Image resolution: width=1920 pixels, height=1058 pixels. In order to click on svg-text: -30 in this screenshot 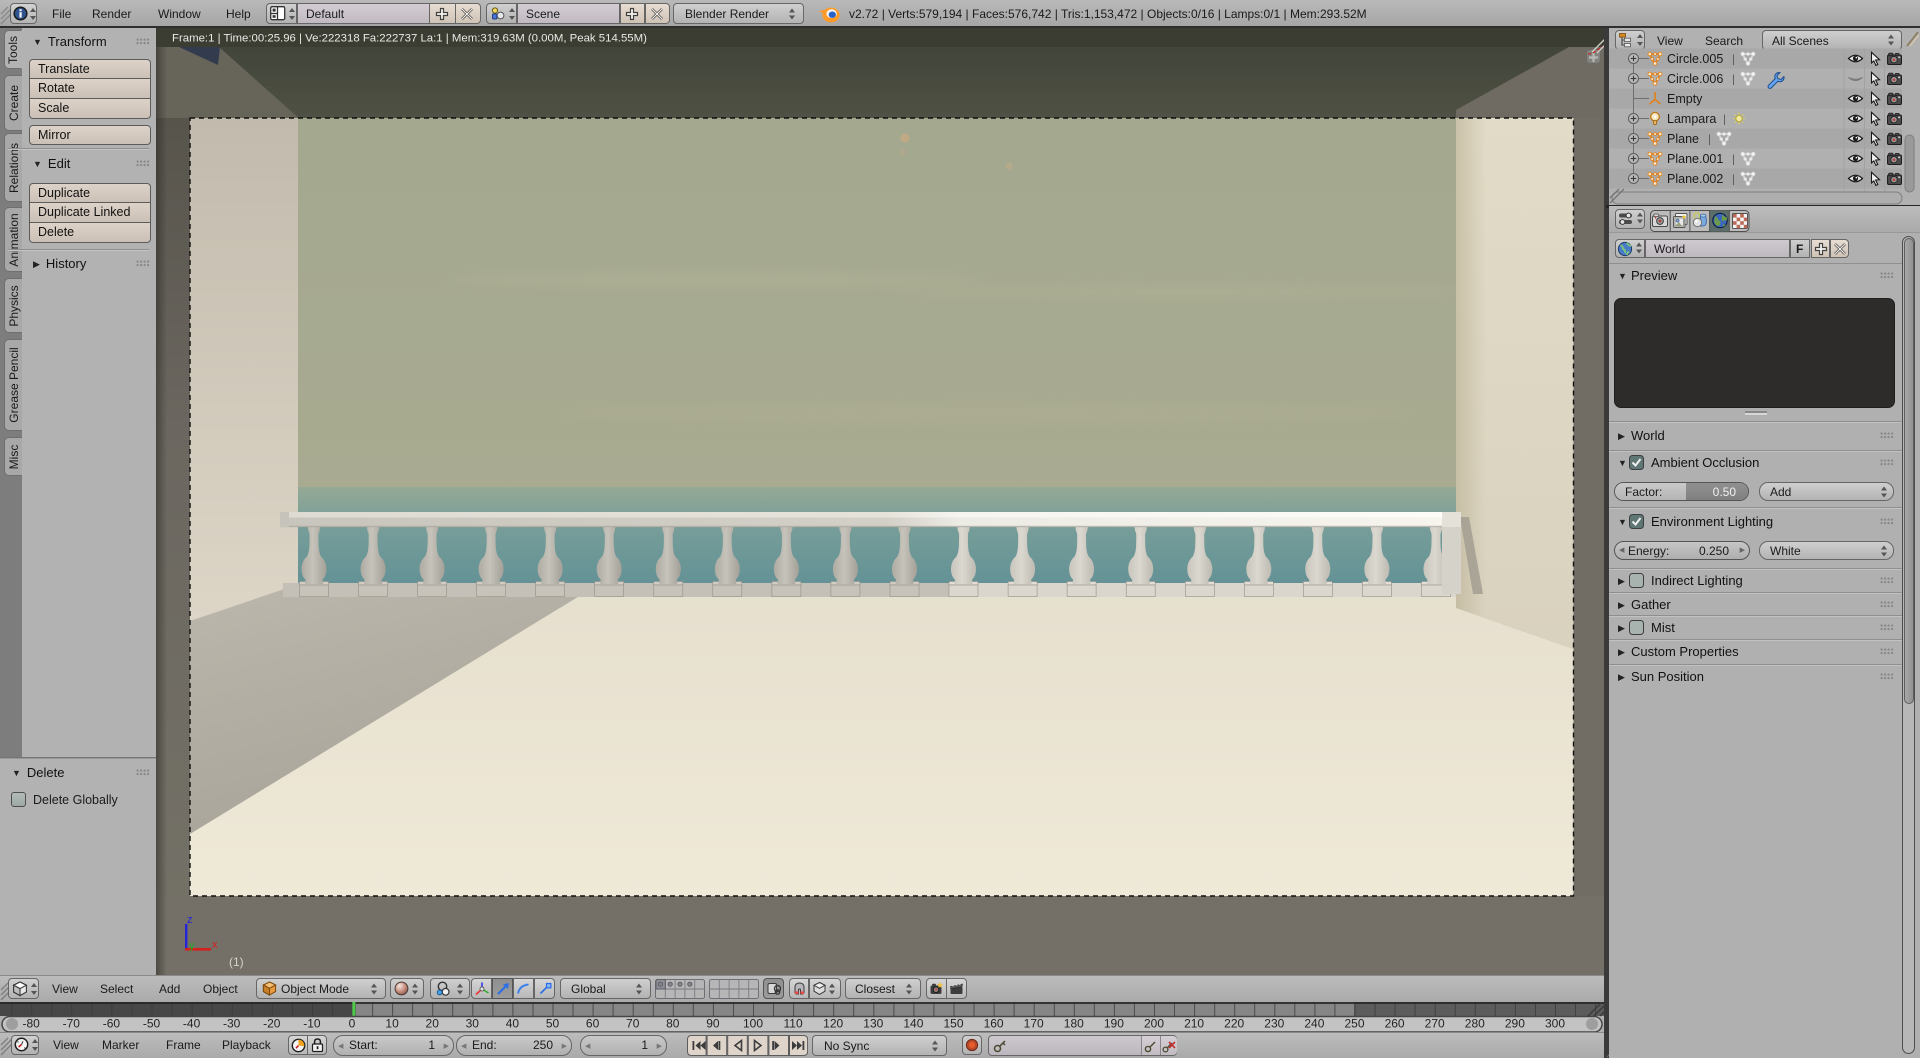, I will do `click(232, 1024)`.